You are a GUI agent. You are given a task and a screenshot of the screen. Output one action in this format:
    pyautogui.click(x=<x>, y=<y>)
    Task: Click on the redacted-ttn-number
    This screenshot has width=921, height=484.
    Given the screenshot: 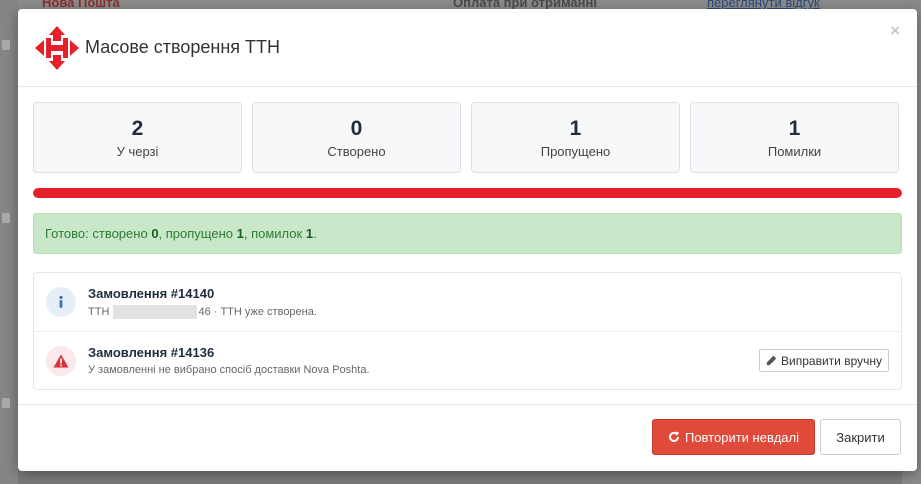 What is the action you would take?
    pyautogui.click(x=155, y=311)
    